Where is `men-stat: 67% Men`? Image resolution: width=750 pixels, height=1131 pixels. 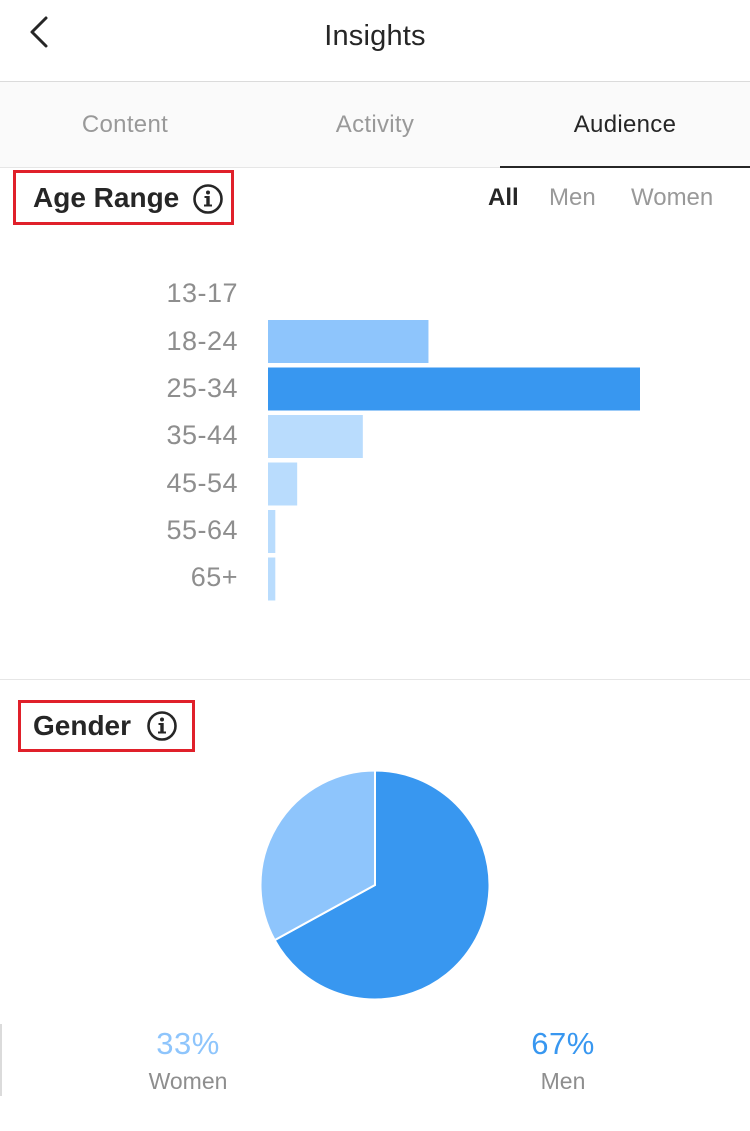
men-stat: 67% Men is located at coordinates (563, 1060).